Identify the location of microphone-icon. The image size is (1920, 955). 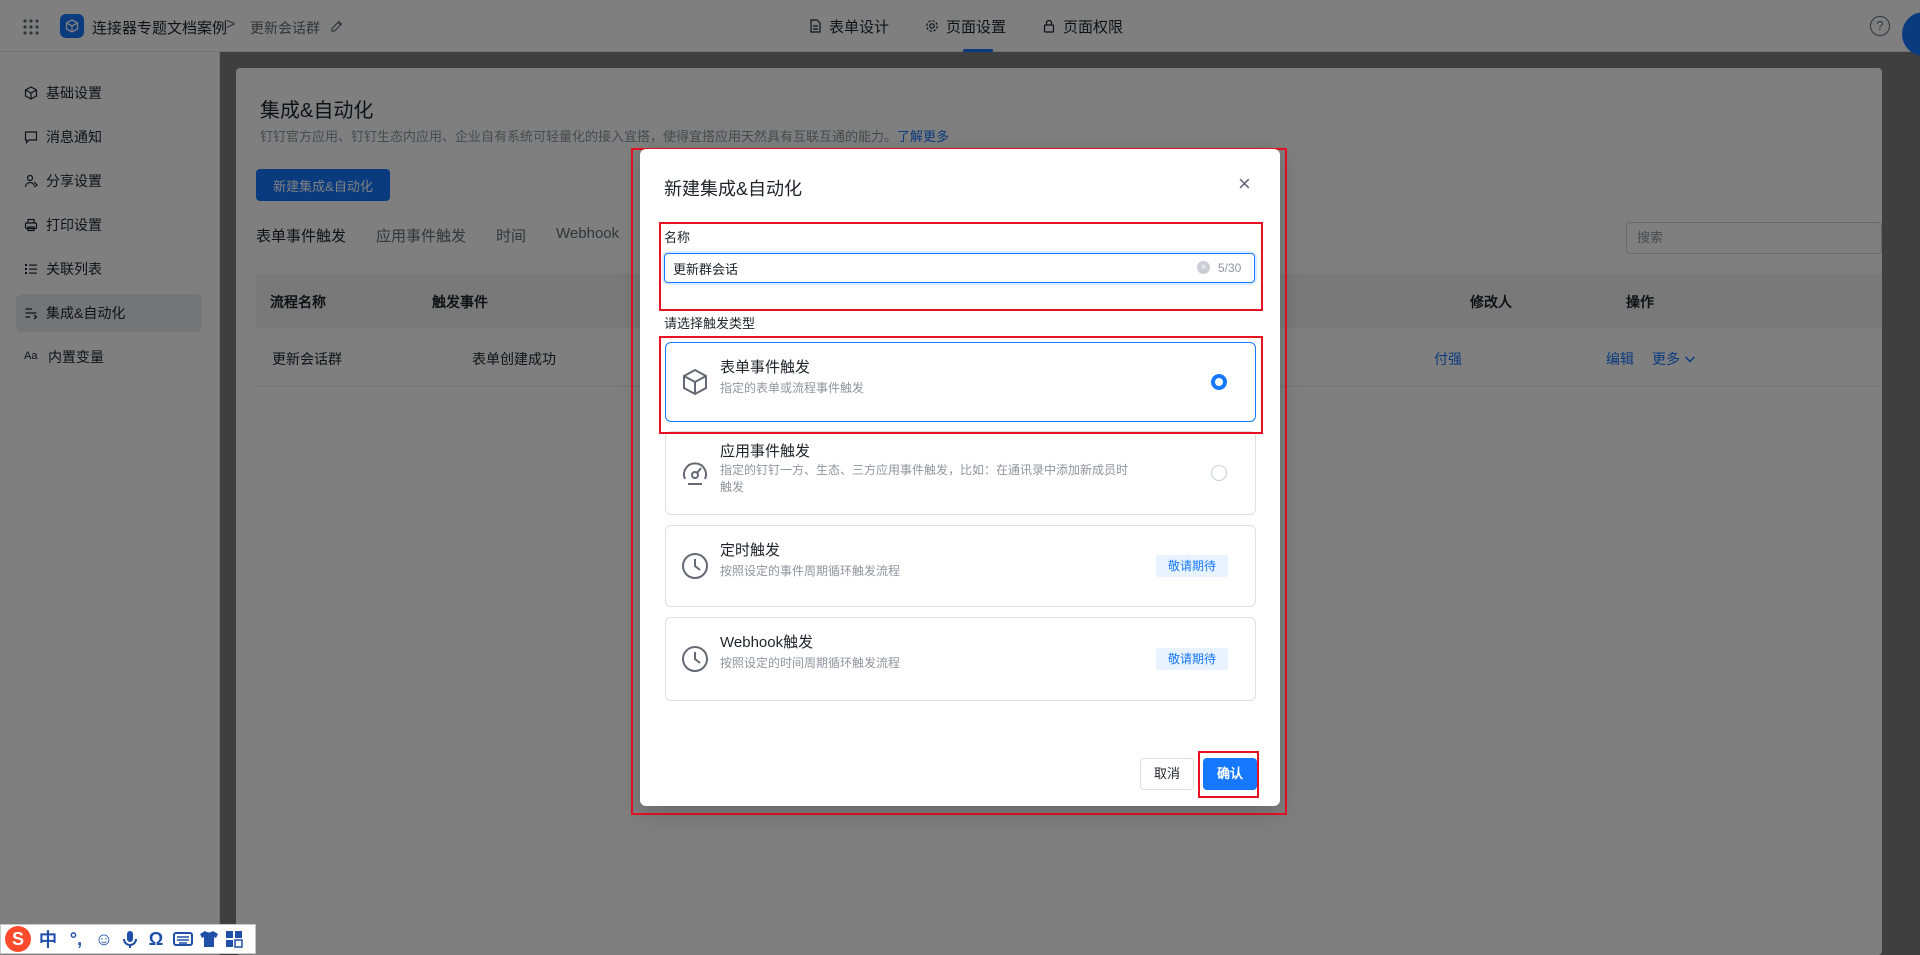
(130, 939).